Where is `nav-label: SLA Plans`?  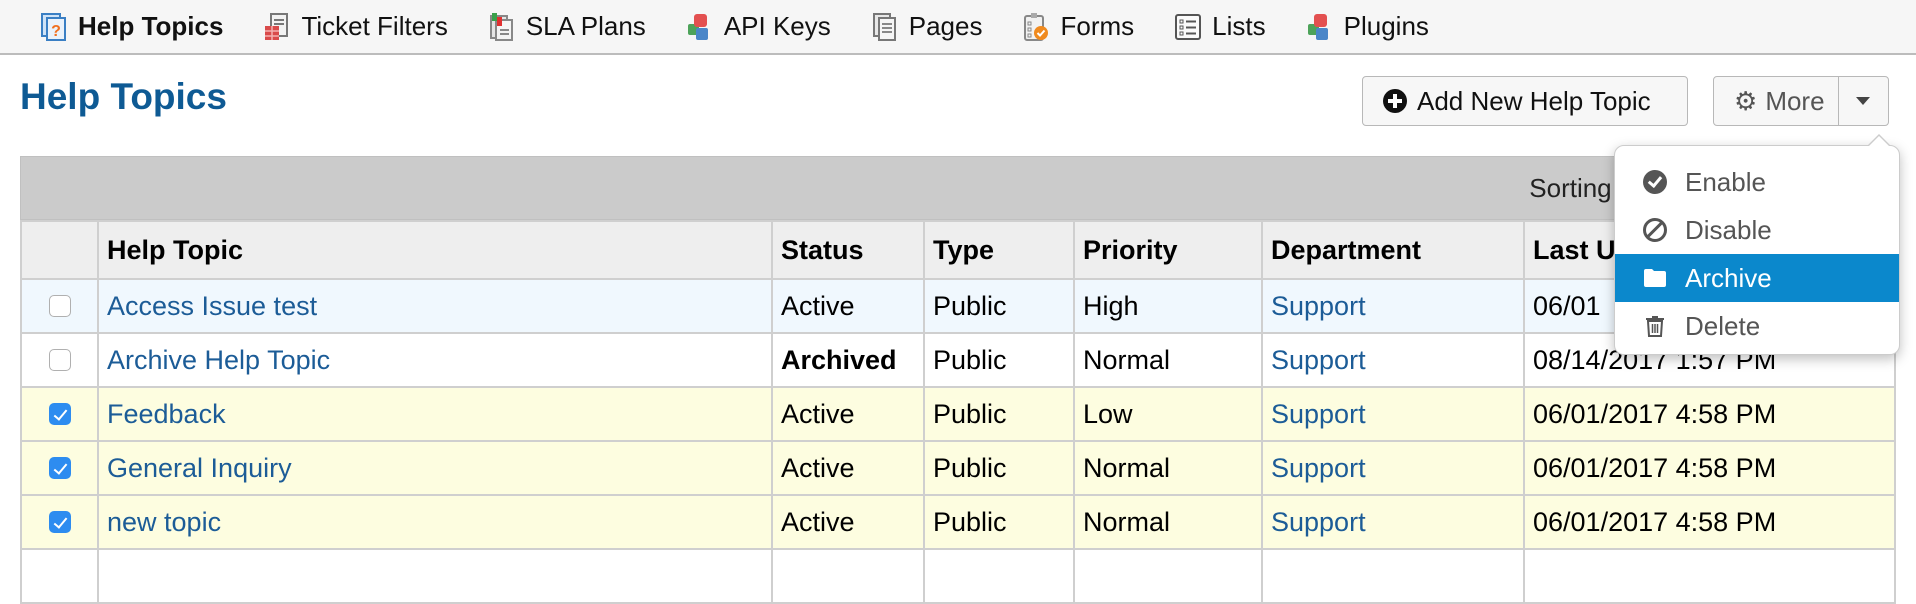 nav-label: SLA Plans is located at coordinates (585, 26).